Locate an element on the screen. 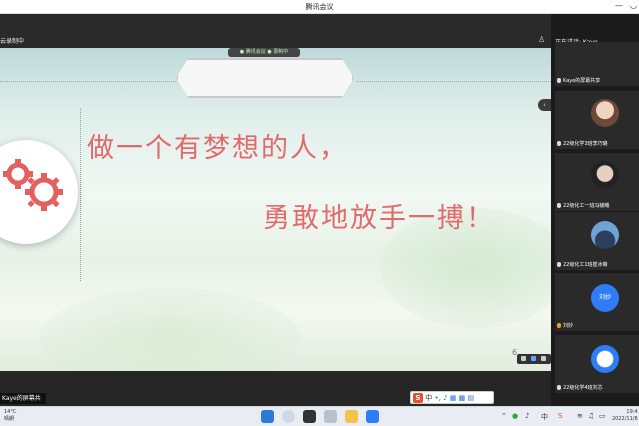 The width and height of the screenshot is (639, 426). meeting-status-pill: ● 腾讯会议 ● 录制中 is located at coordinates (264, 52).